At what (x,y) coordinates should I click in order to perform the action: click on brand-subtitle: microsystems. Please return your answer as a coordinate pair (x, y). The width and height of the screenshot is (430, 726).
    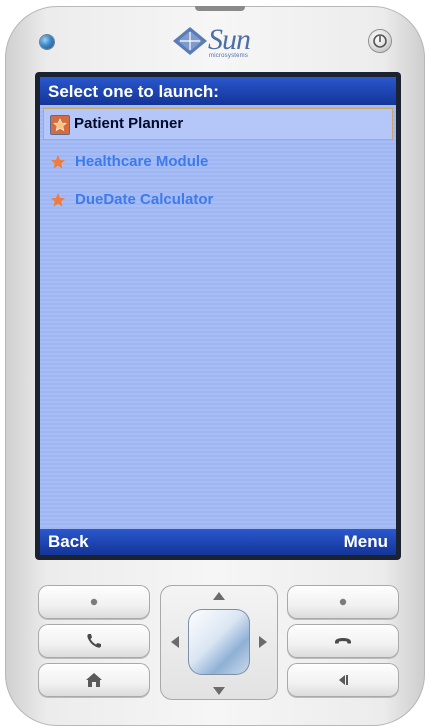
    Looking at the image, I should click on (229, 56).